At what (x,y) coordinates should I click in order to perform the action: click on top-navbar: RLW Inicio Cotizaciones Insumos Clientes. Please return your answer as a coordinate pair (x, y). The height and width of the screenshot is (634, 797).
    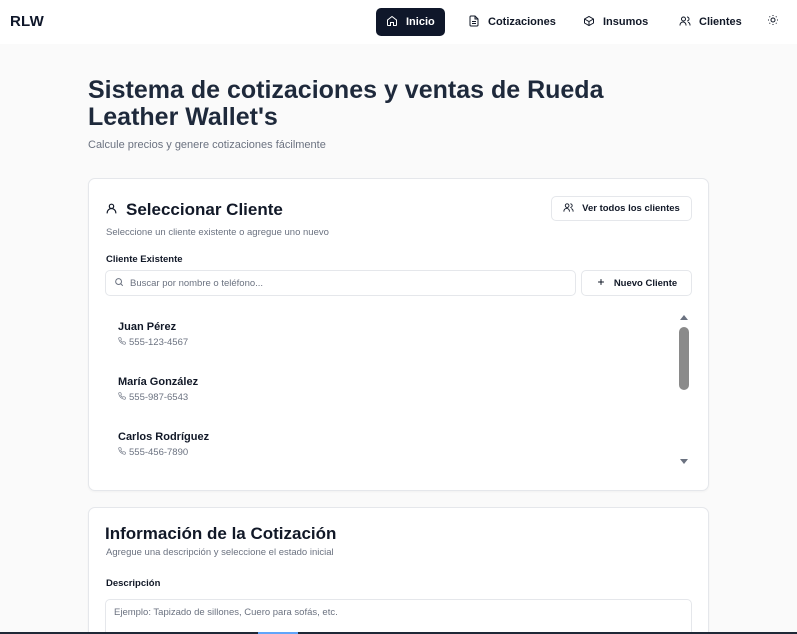
    Looking at the image, I should click on (398, 22).